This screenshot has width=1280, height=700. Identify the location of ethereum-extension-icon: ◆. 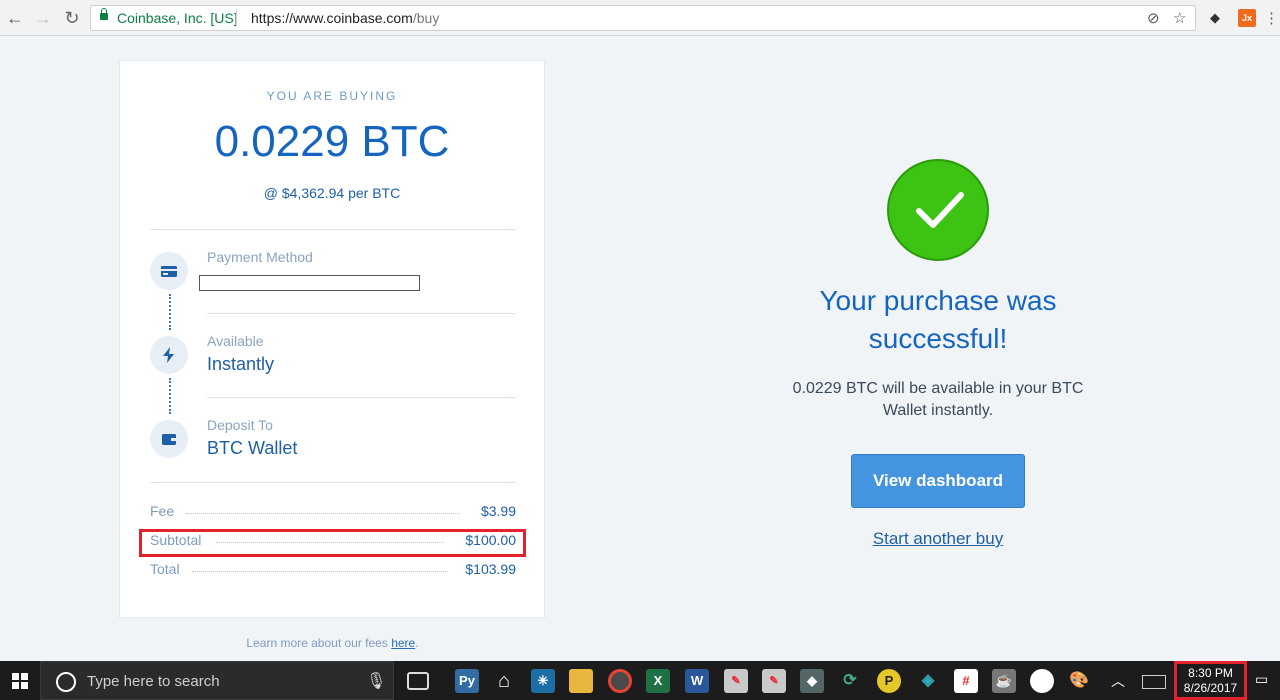
(1215, 18).